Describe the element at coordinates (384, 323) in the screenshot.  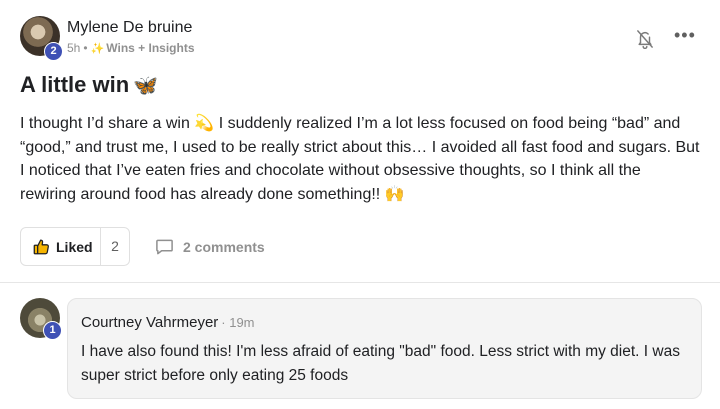
I see `comment-header: Courtney Vahrmeyer · 19m` at that location.